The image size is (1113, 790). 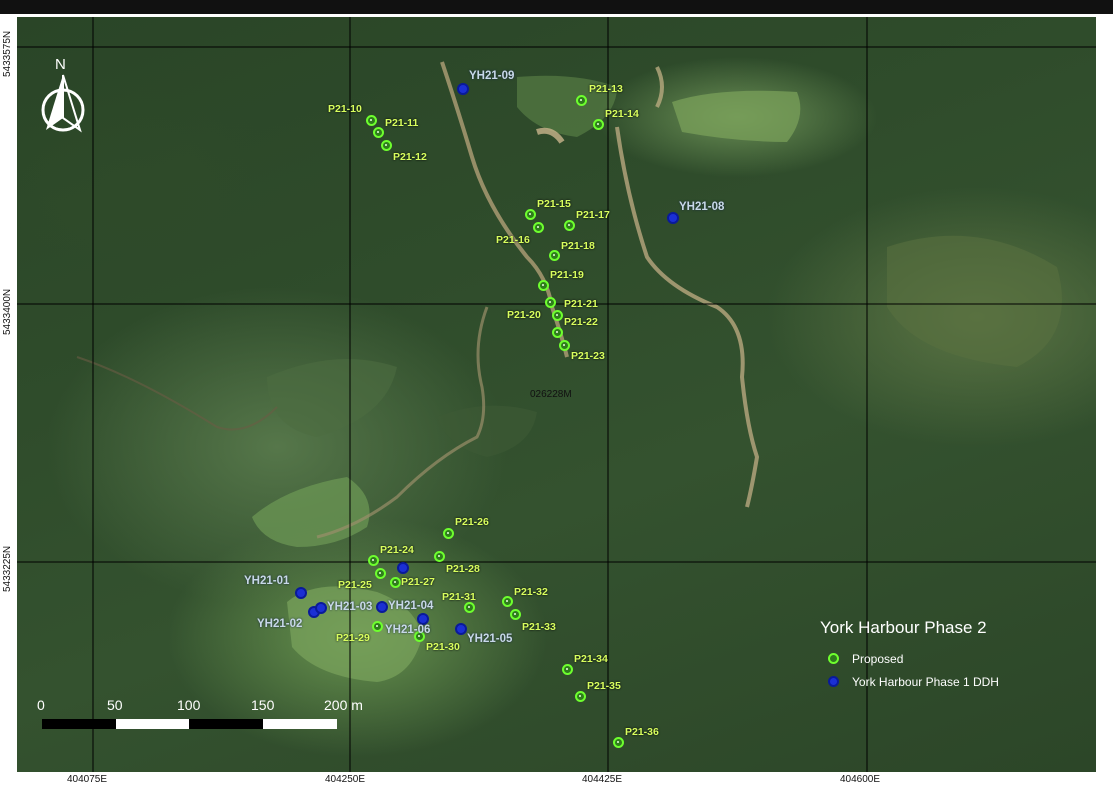 I want to click on proposed-hole-label: P21-27, so click(x=418, y=582).